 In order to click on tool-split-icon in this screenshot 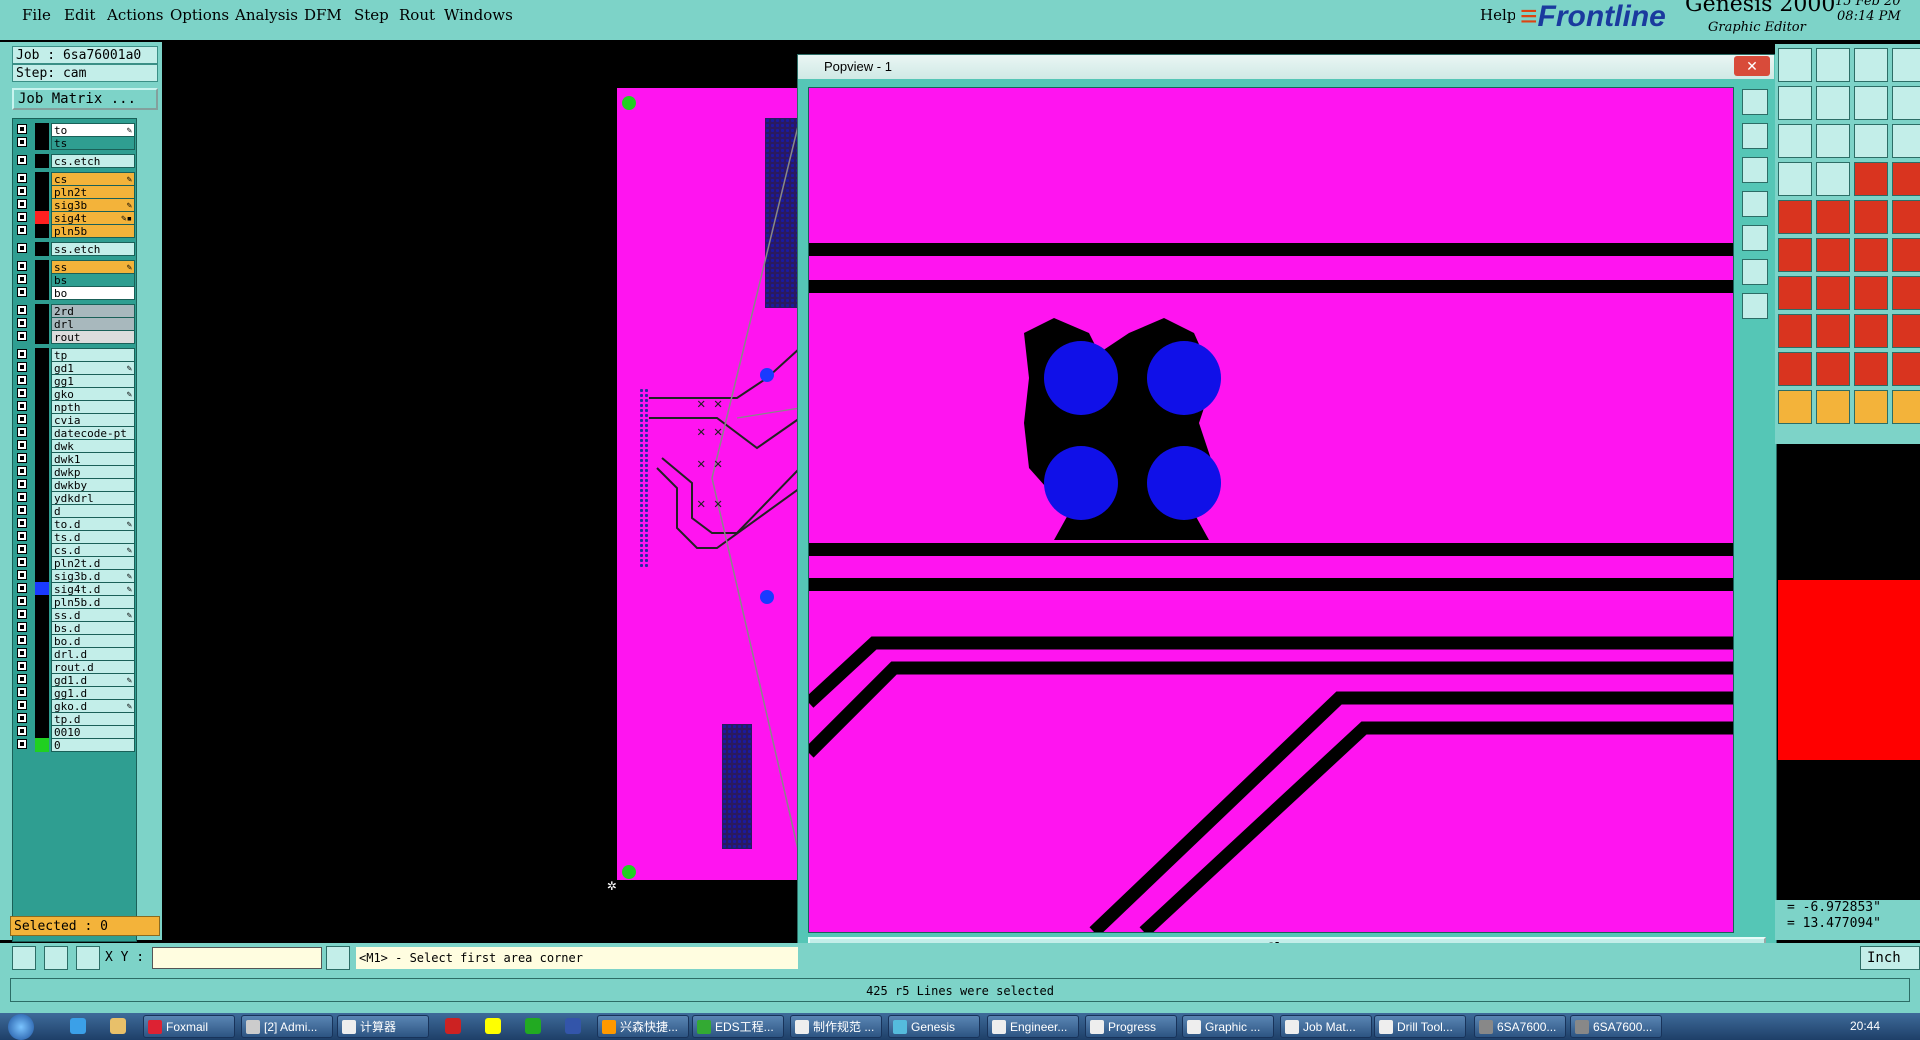, I will do `click(1906, 293)`.